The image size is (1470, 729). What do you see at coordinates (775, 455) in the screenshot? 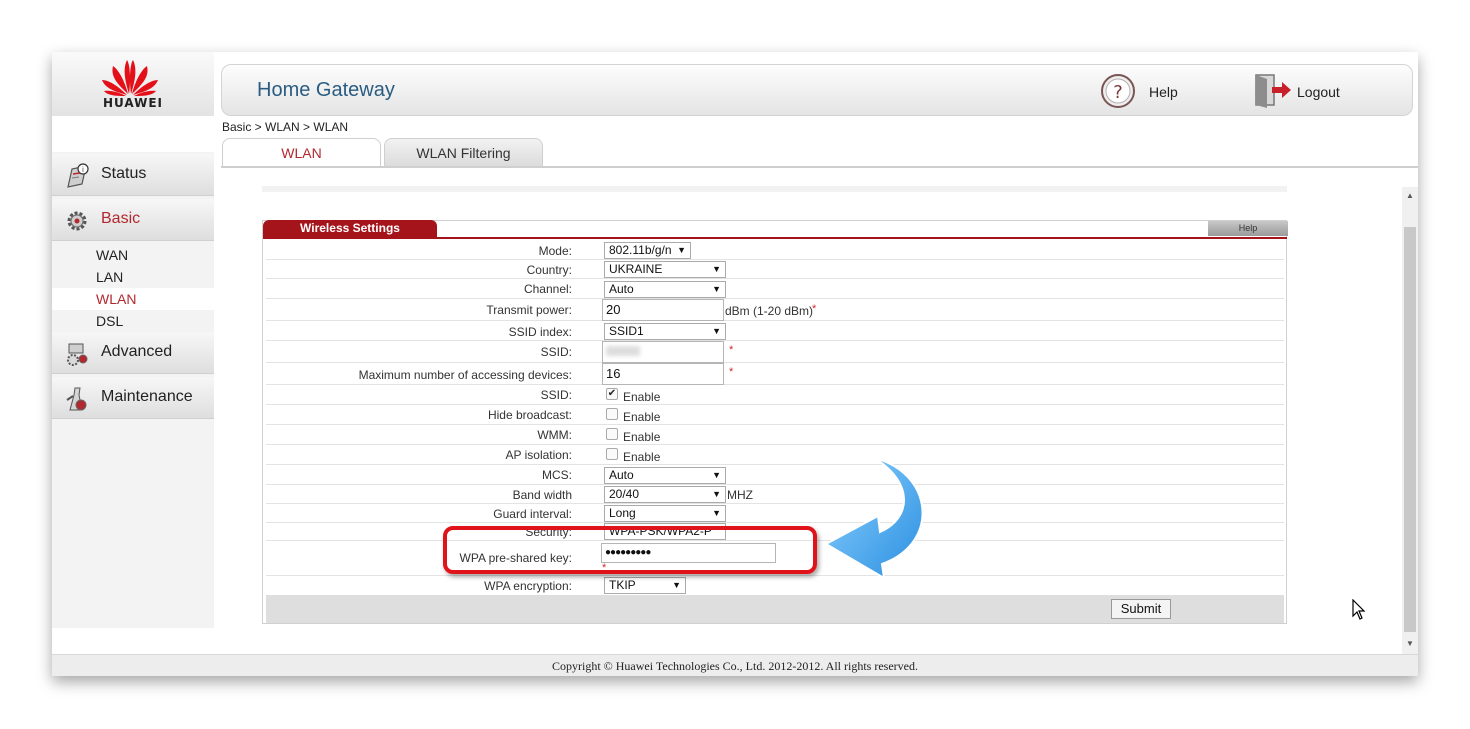
I see `row-ap-isolation: AP isolation: Enable` at bounding box center [775, 455].